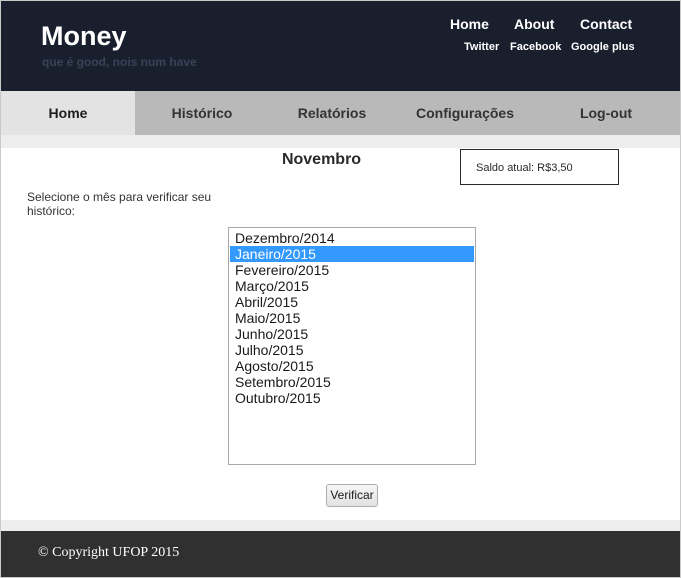  Describe the element at coordinates (606, 24) in the screenshot. I see `top-link-contact: Contact` at that location.